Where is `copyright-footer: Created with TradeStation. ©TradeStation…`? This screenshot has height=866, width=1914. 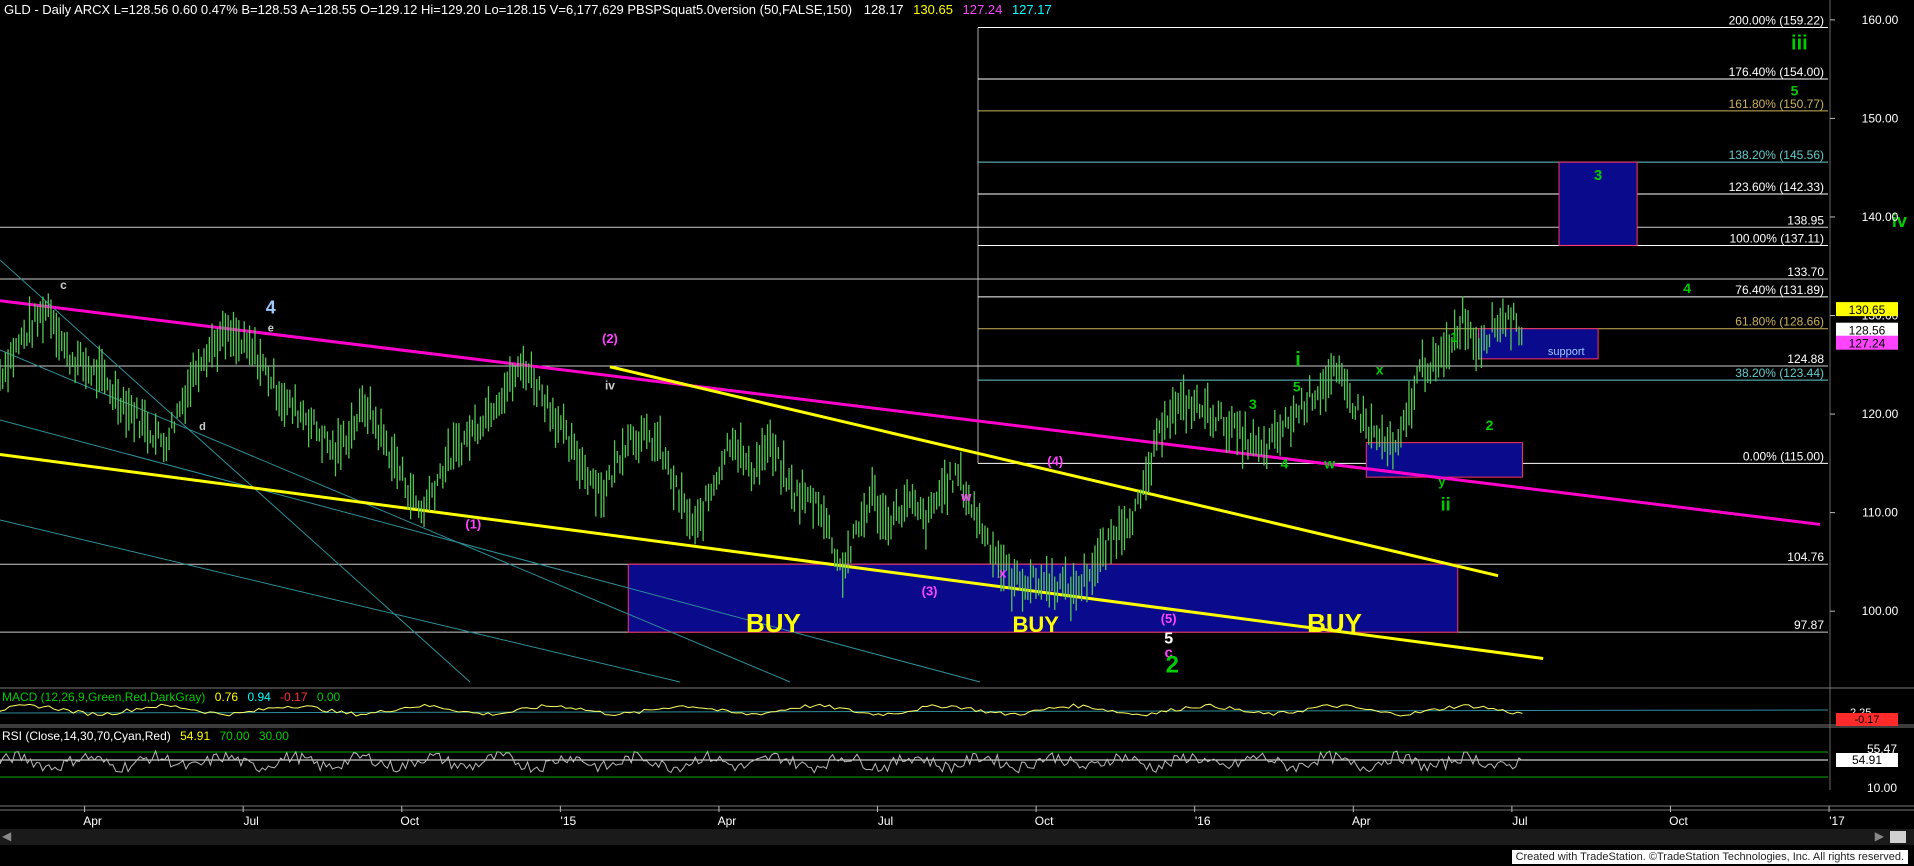 copyright-footer: Created with TradeStation. ©TradeStation… is located at coordinates (1709, 857).